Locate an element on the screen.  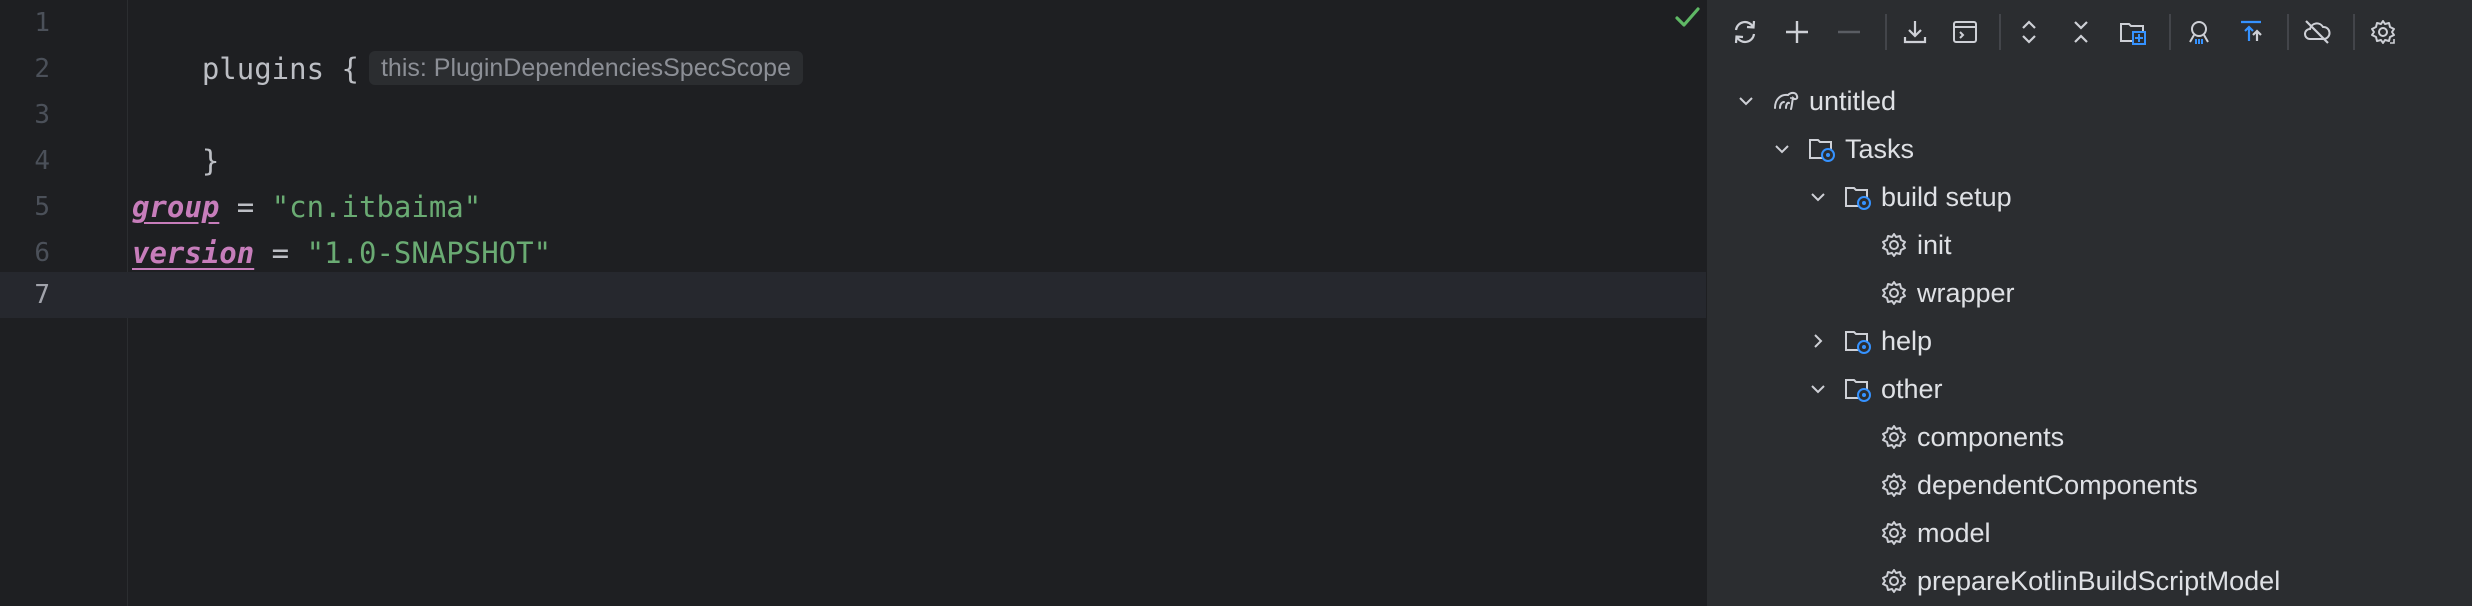
tree-node-label: components is located at coordinates (1991, 436).